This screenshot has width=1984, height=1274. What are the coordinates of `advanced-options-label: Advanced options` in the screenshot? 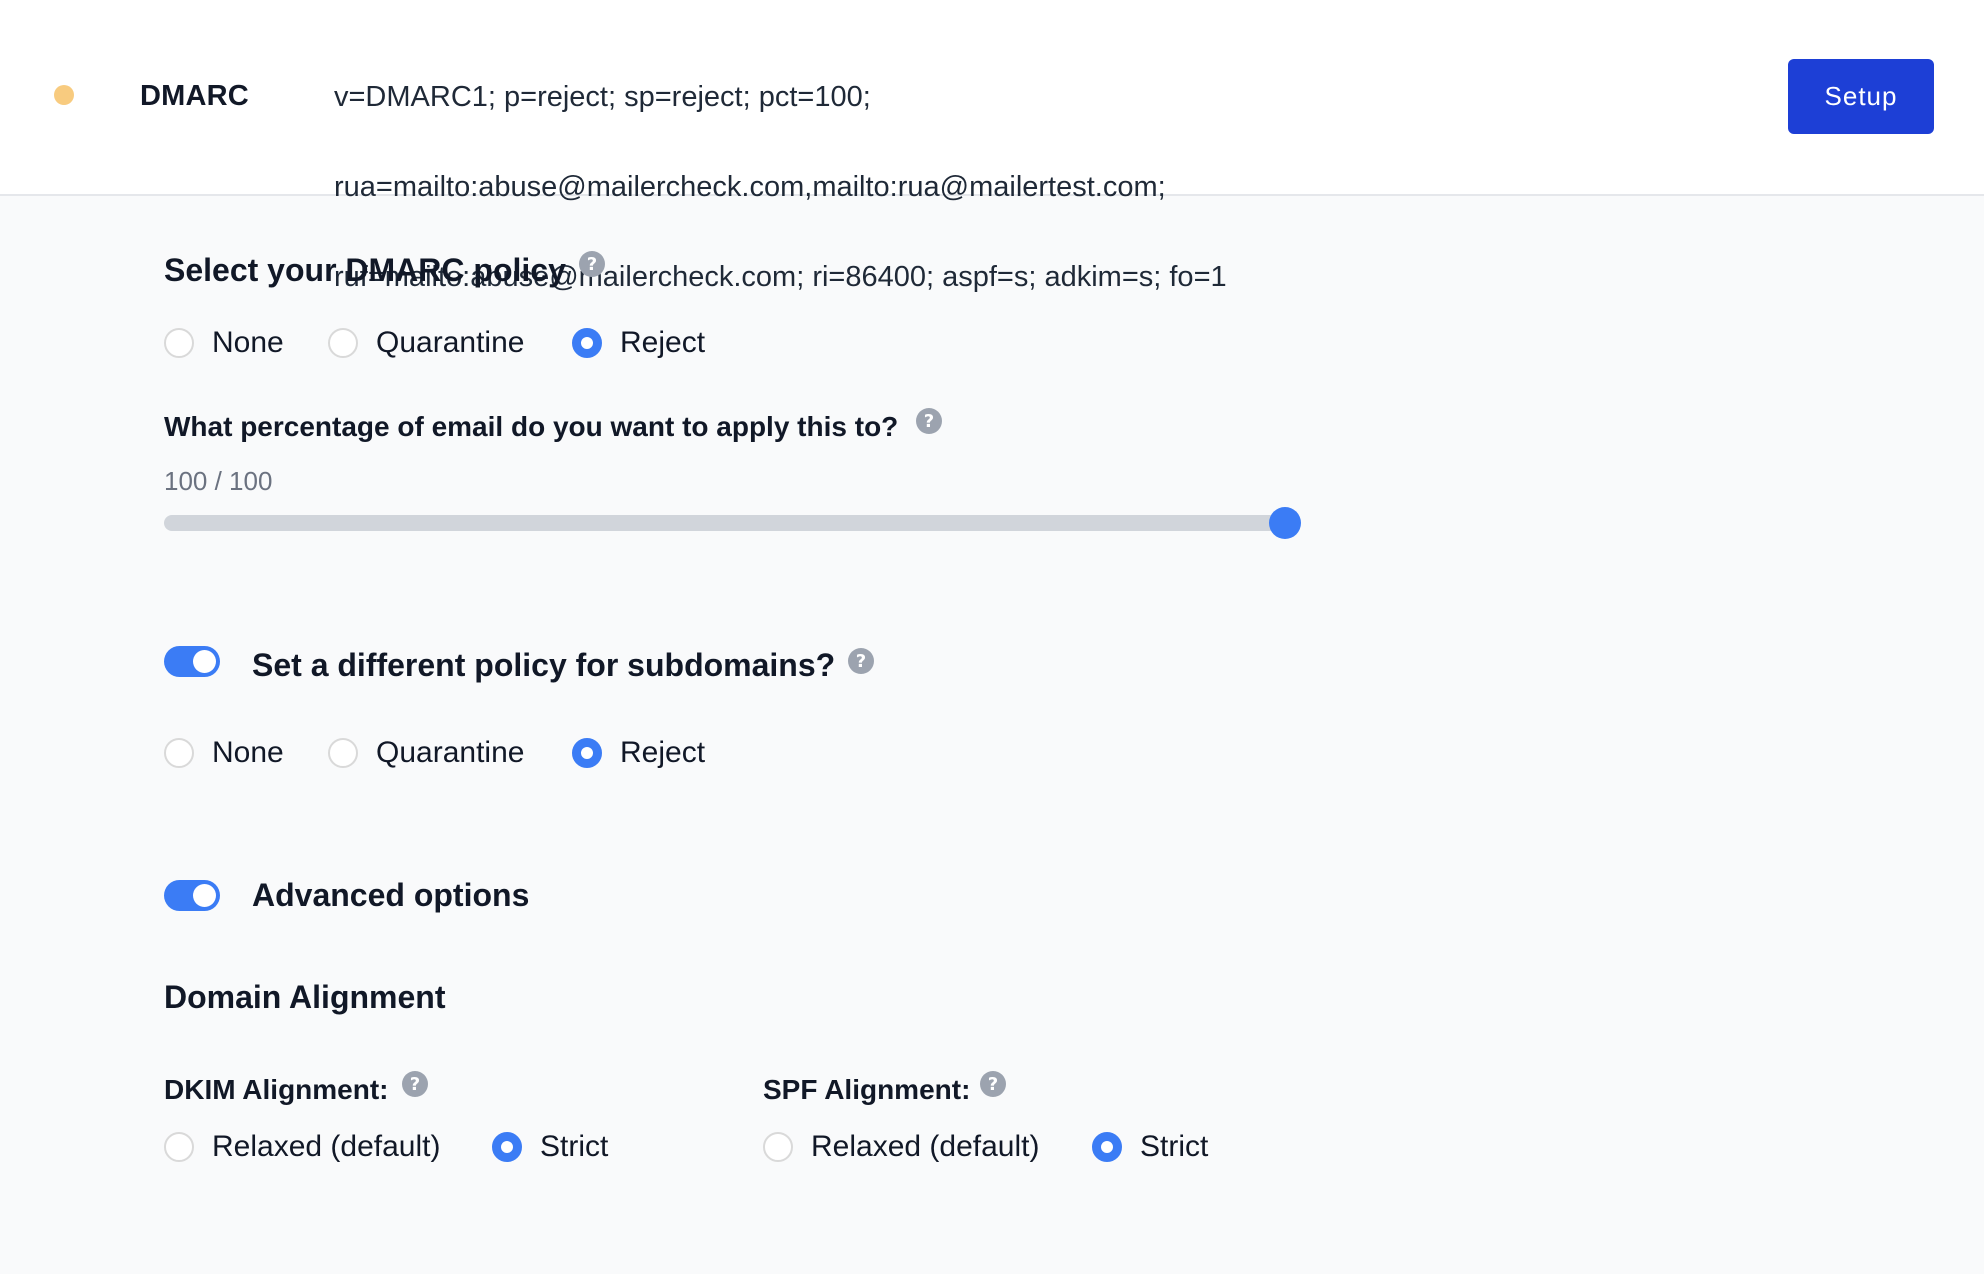 It's located at (391, 895).